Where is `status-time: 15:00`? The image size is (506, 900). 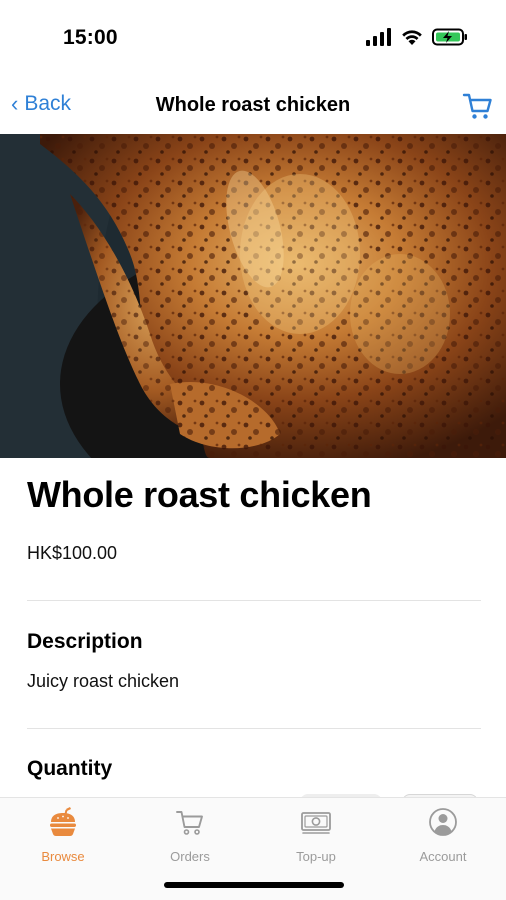 status-time: 15:00 is located at coordinates (90, 37).